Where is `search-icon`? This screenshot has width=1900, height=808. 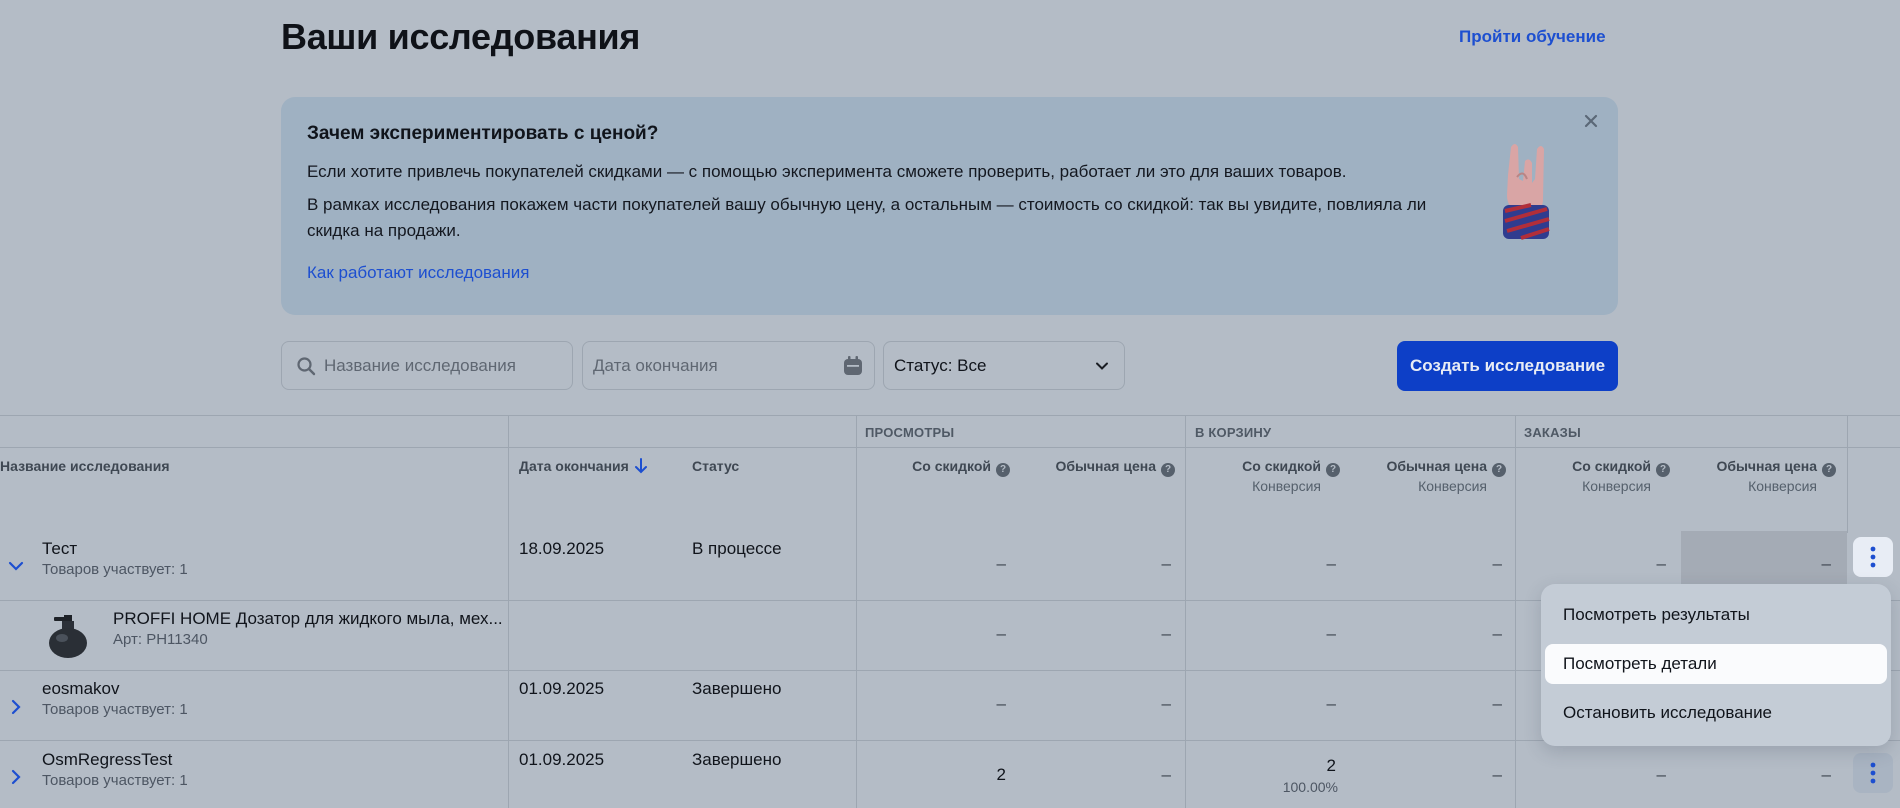
search-icon is located at coordinates (306, 365).